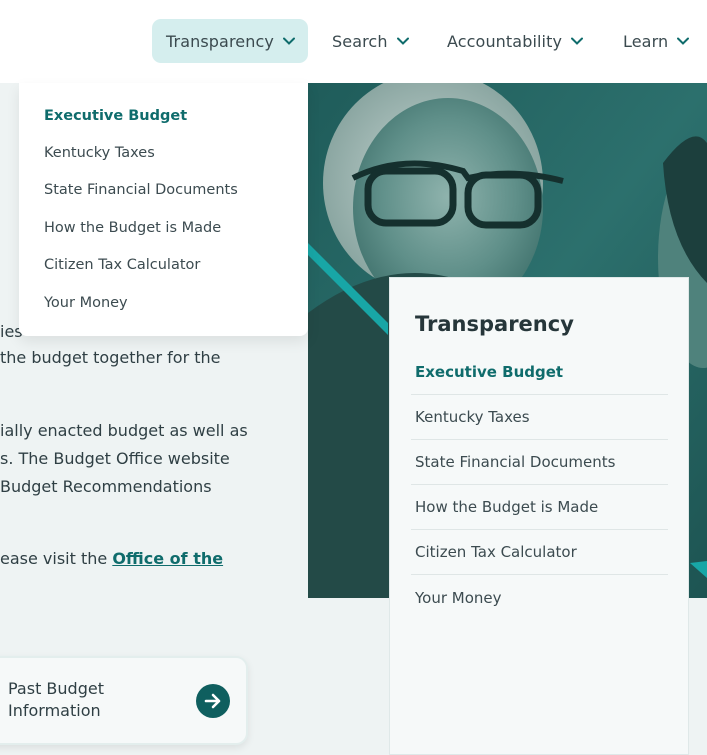  Describe the element at coordinates (56, 558) in the screenshot. I see `body-line-6-text: ease visit the` at that location.